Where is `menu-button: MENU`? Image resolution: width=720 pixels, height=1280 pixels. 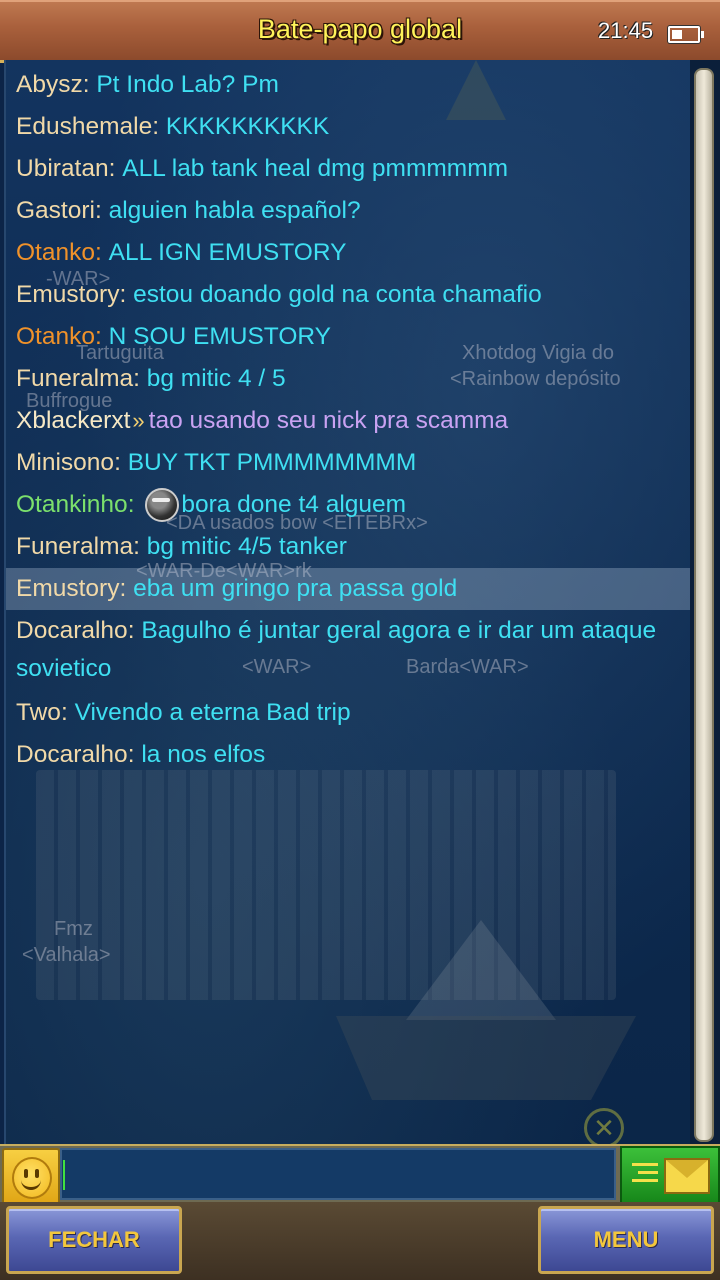
menu-button: MENU is located at coordinates (626, 1240).